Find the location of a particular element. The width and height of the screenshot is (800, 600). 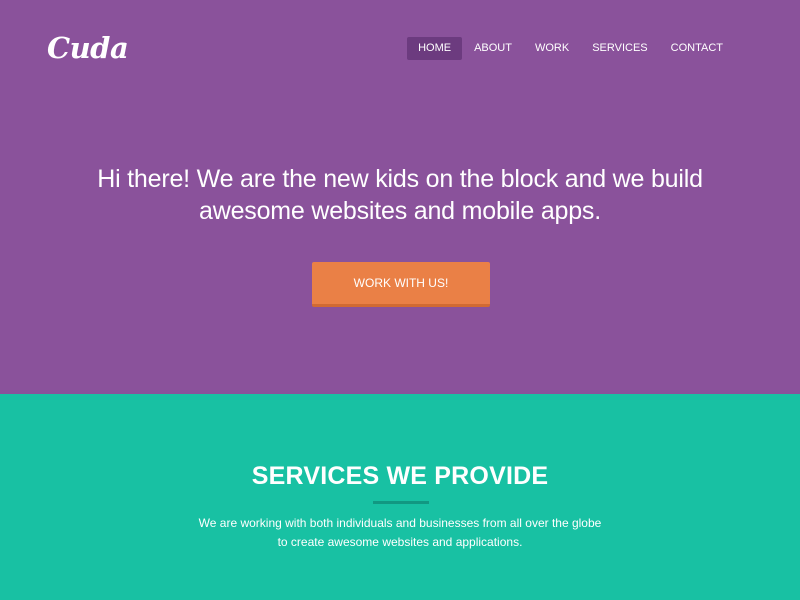

nav-item-contact: CONTACT is located at coordinates (697, 48).